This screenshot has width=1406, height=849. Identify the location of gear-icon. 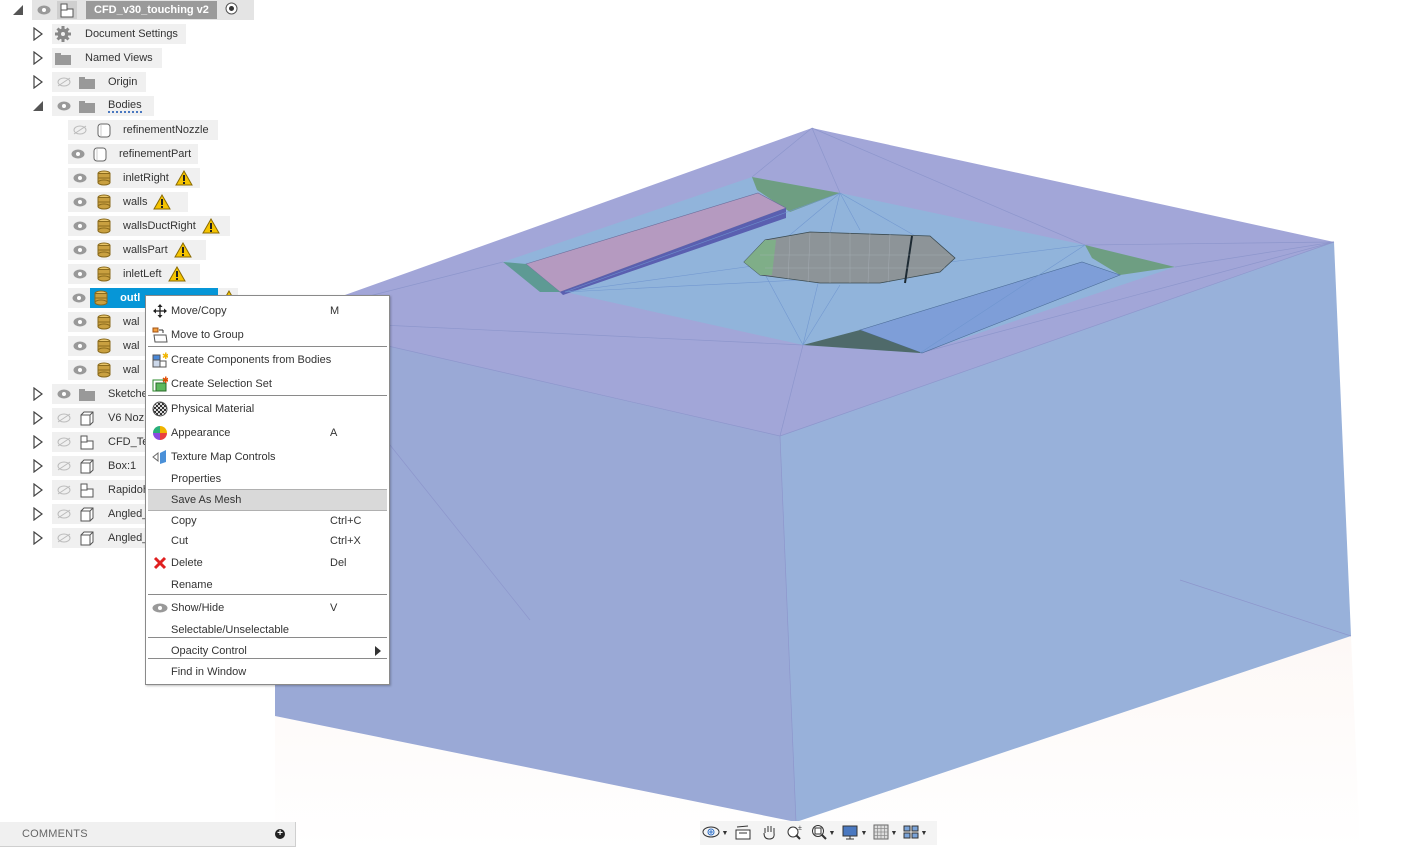
(63, 34).